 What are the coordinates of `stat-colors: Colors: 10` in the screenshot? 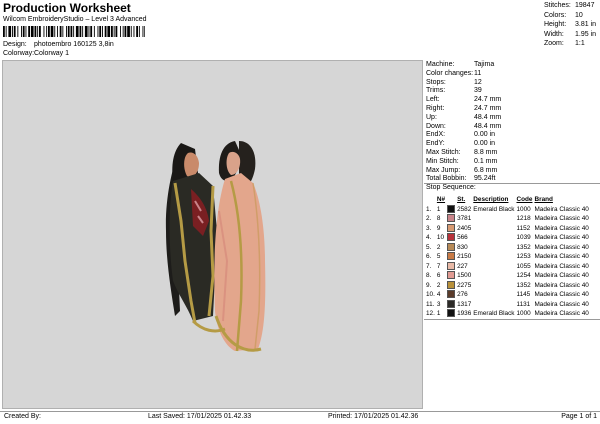 It's located at (563, 15).